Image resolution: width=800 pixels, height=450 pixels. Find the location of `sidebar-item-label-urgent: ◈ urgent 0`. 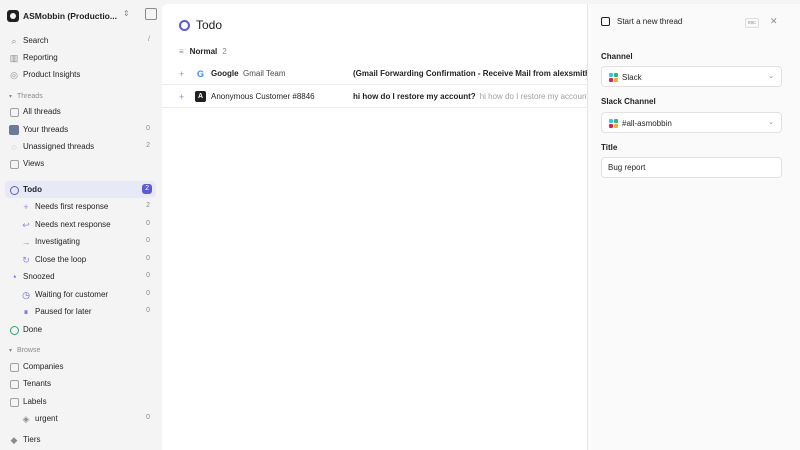

sidebar-item-label-urgent: ◈ urgent 0 is located at coordinates (80, 418).